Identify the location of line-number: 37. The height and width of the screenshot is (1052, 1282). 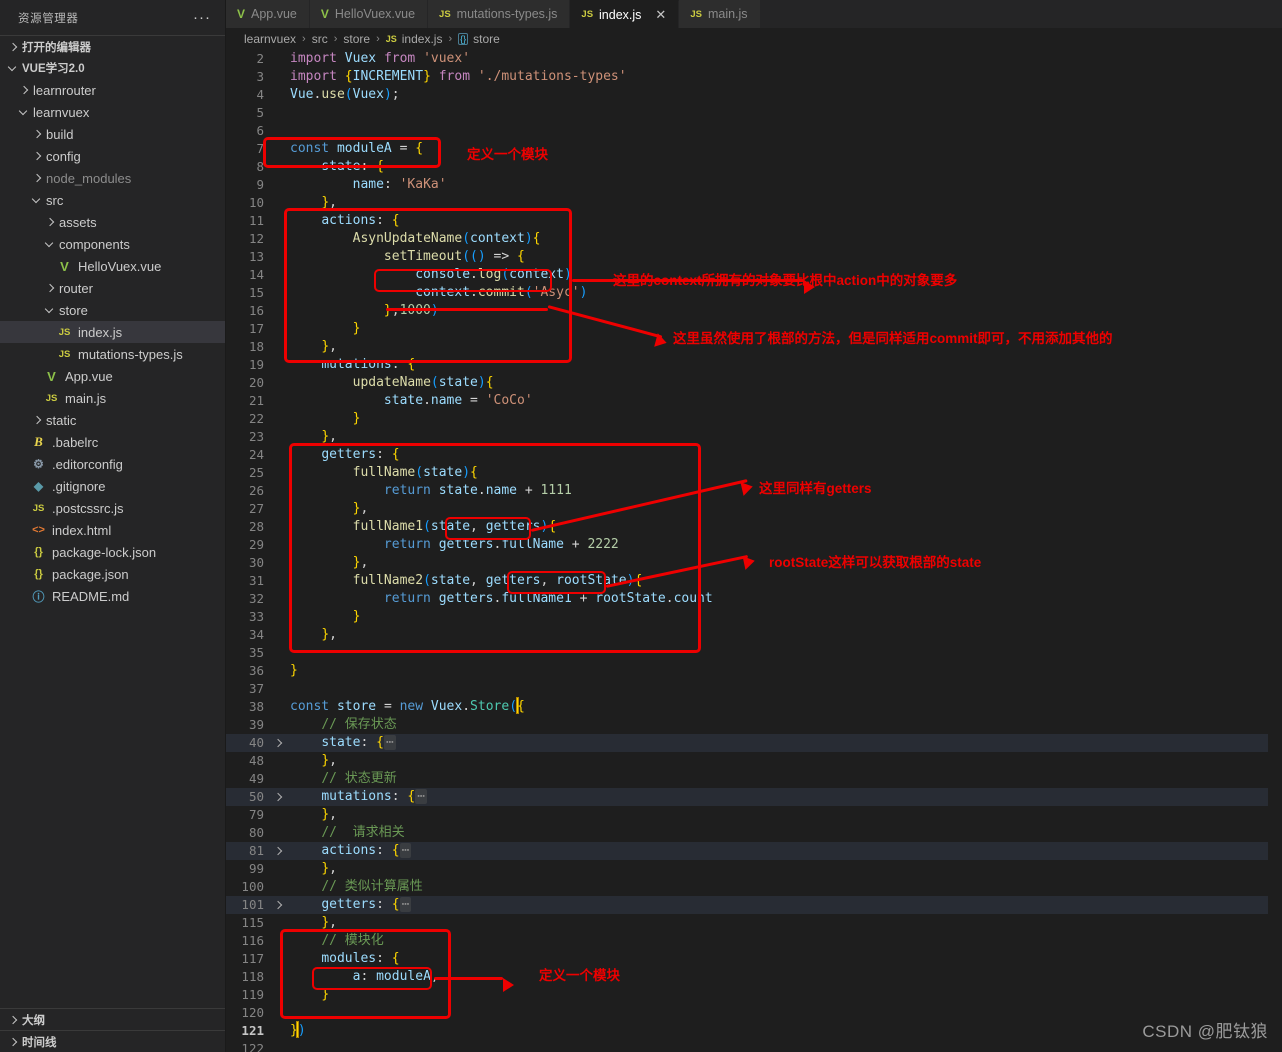
(249, 689).